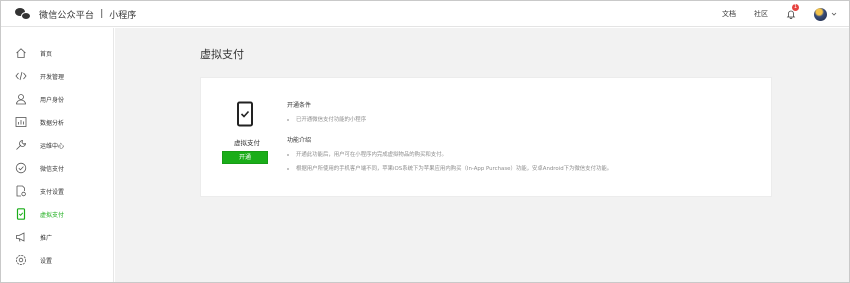 This screenshot has height=283, width=850. Describe the element at coordinates (245, 157) in the screenshot. I see `enable-button: 开通` at that location.